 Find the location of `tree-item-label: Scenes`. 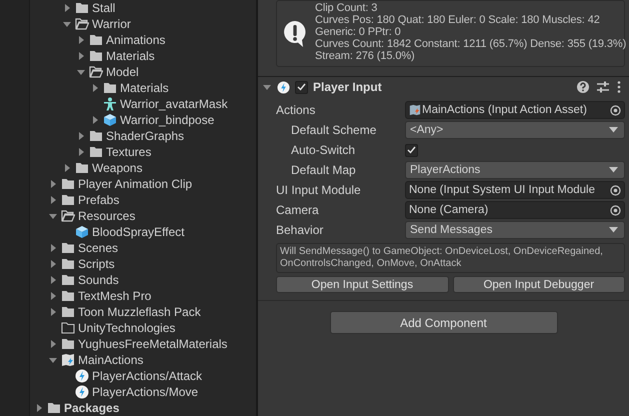

tree-item-label: Scenes is located at coordinates (98, 248).